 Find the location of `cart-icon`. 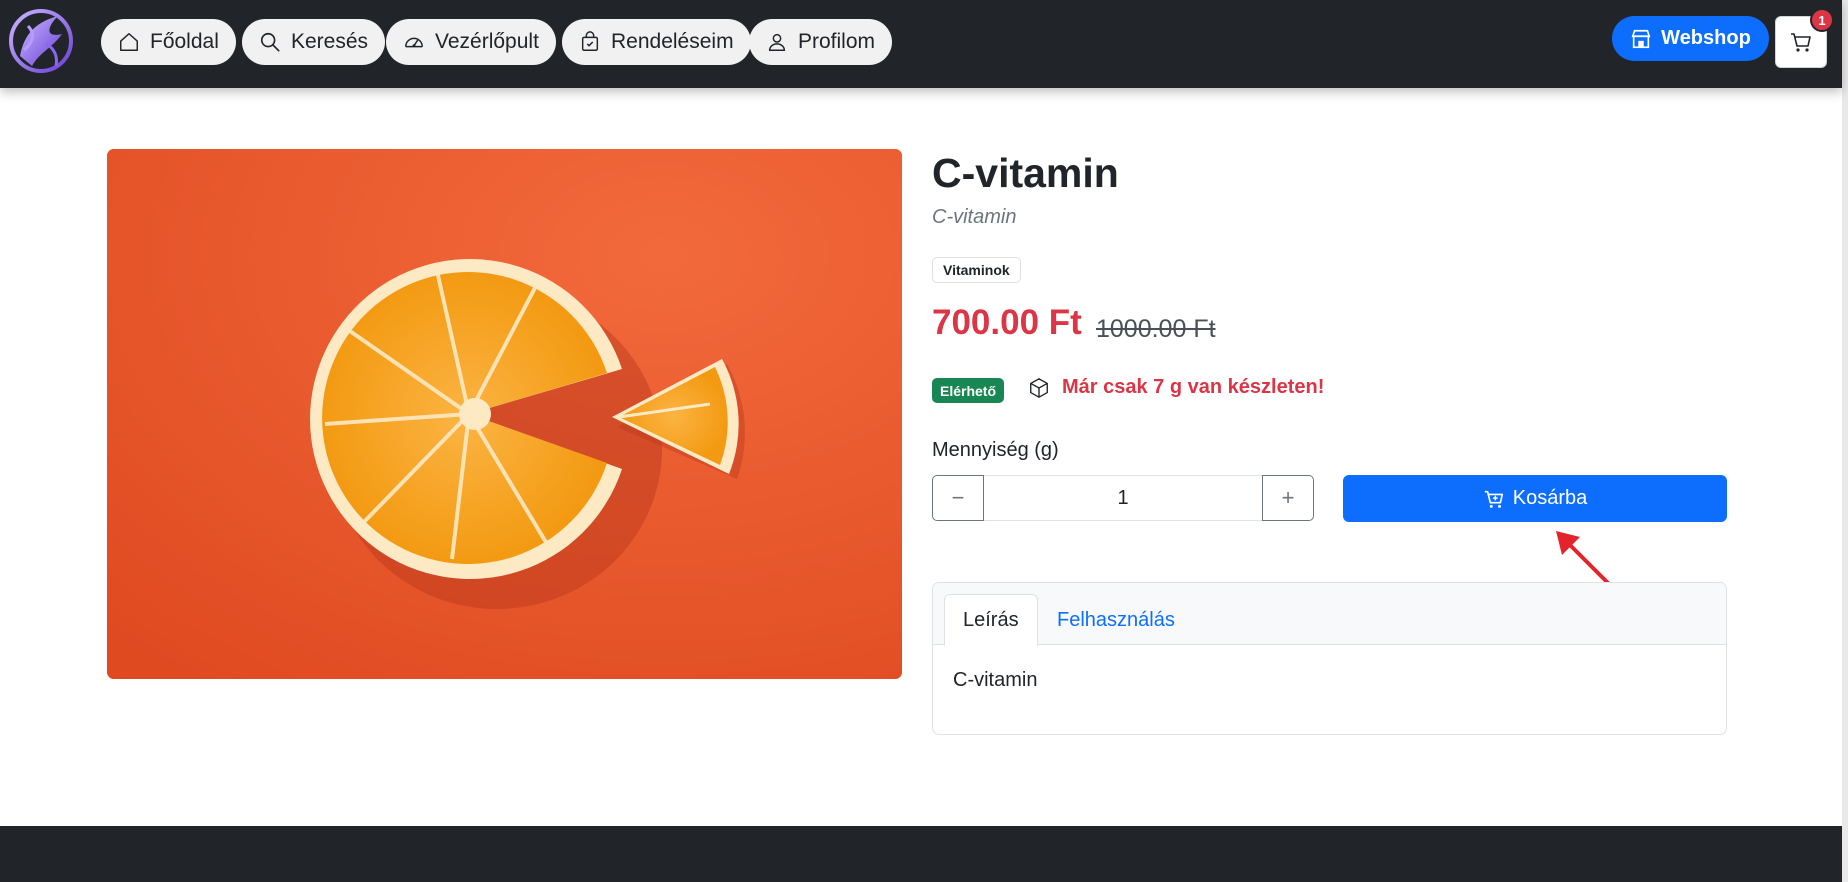

cart-icon is located at coordinates (1801, 42).